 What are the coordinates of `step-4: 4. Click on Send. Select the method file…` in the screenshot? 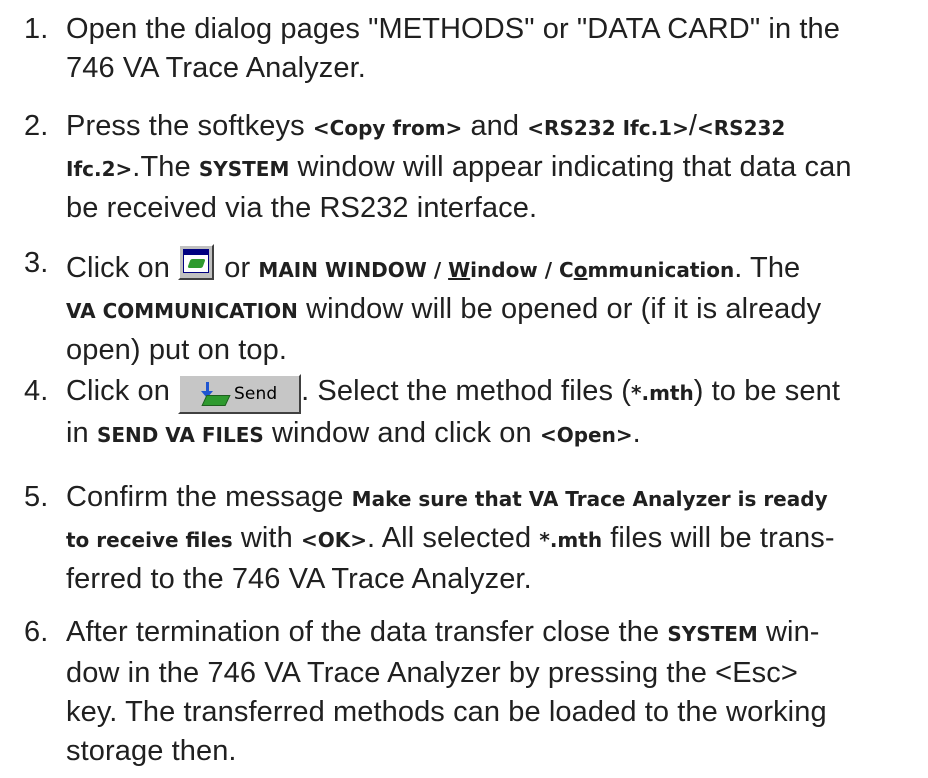 It's located at (469, 413).